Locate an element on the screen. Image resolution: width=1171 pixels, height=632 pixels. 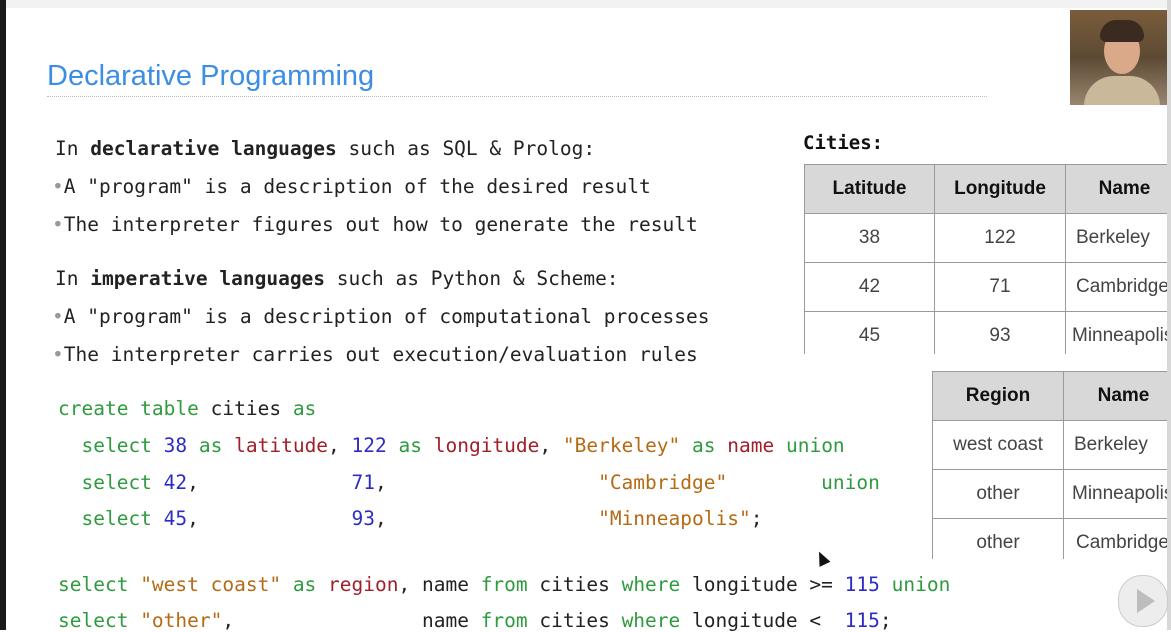
code-token: 38 is located at coordinates (175, 445).